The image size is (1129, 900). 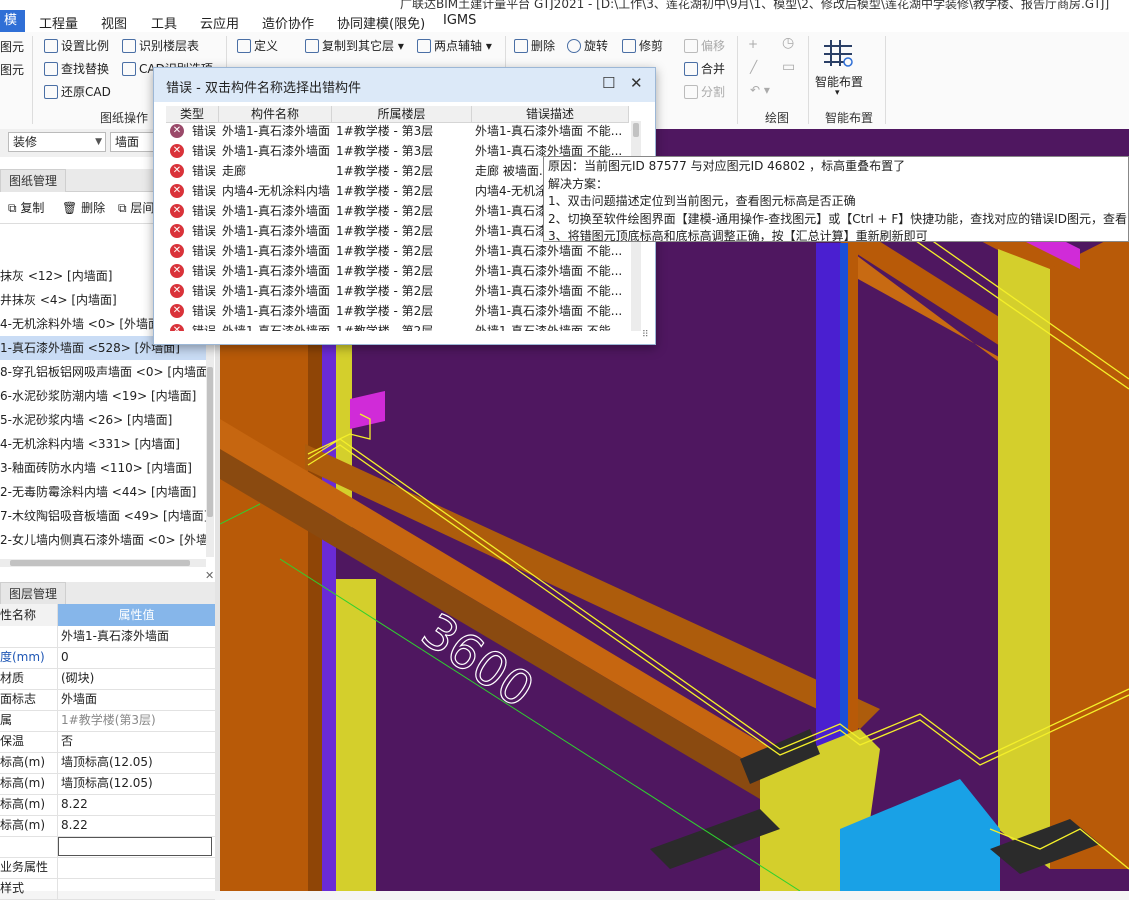 What do you see at coordinates (704, 68) in the screenshot?
I see `merge-button: 合并` at bounding box center [704, 68].